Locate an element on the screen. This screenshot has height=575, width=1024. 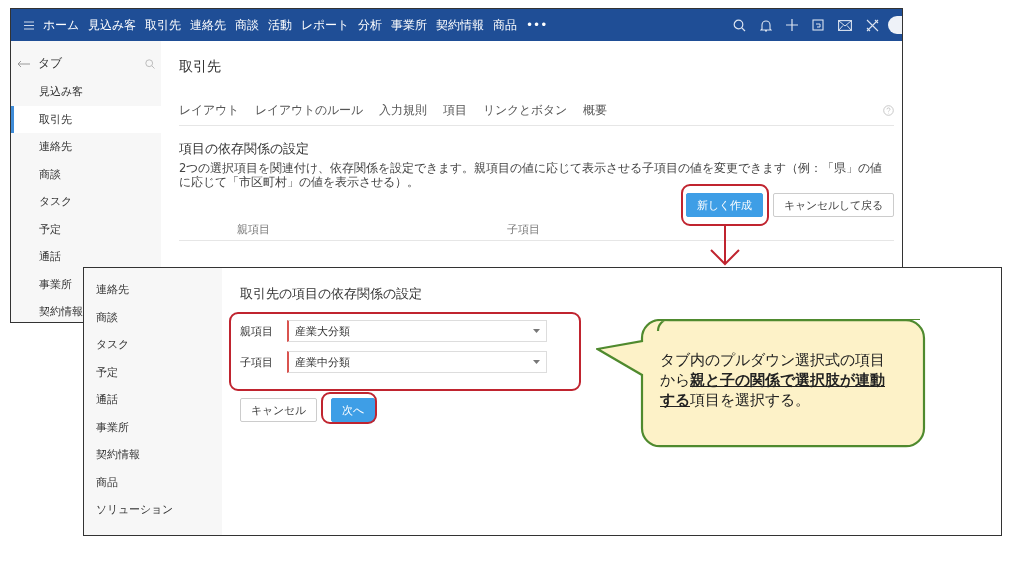
menu-icon is located at coordinates (29, 25).